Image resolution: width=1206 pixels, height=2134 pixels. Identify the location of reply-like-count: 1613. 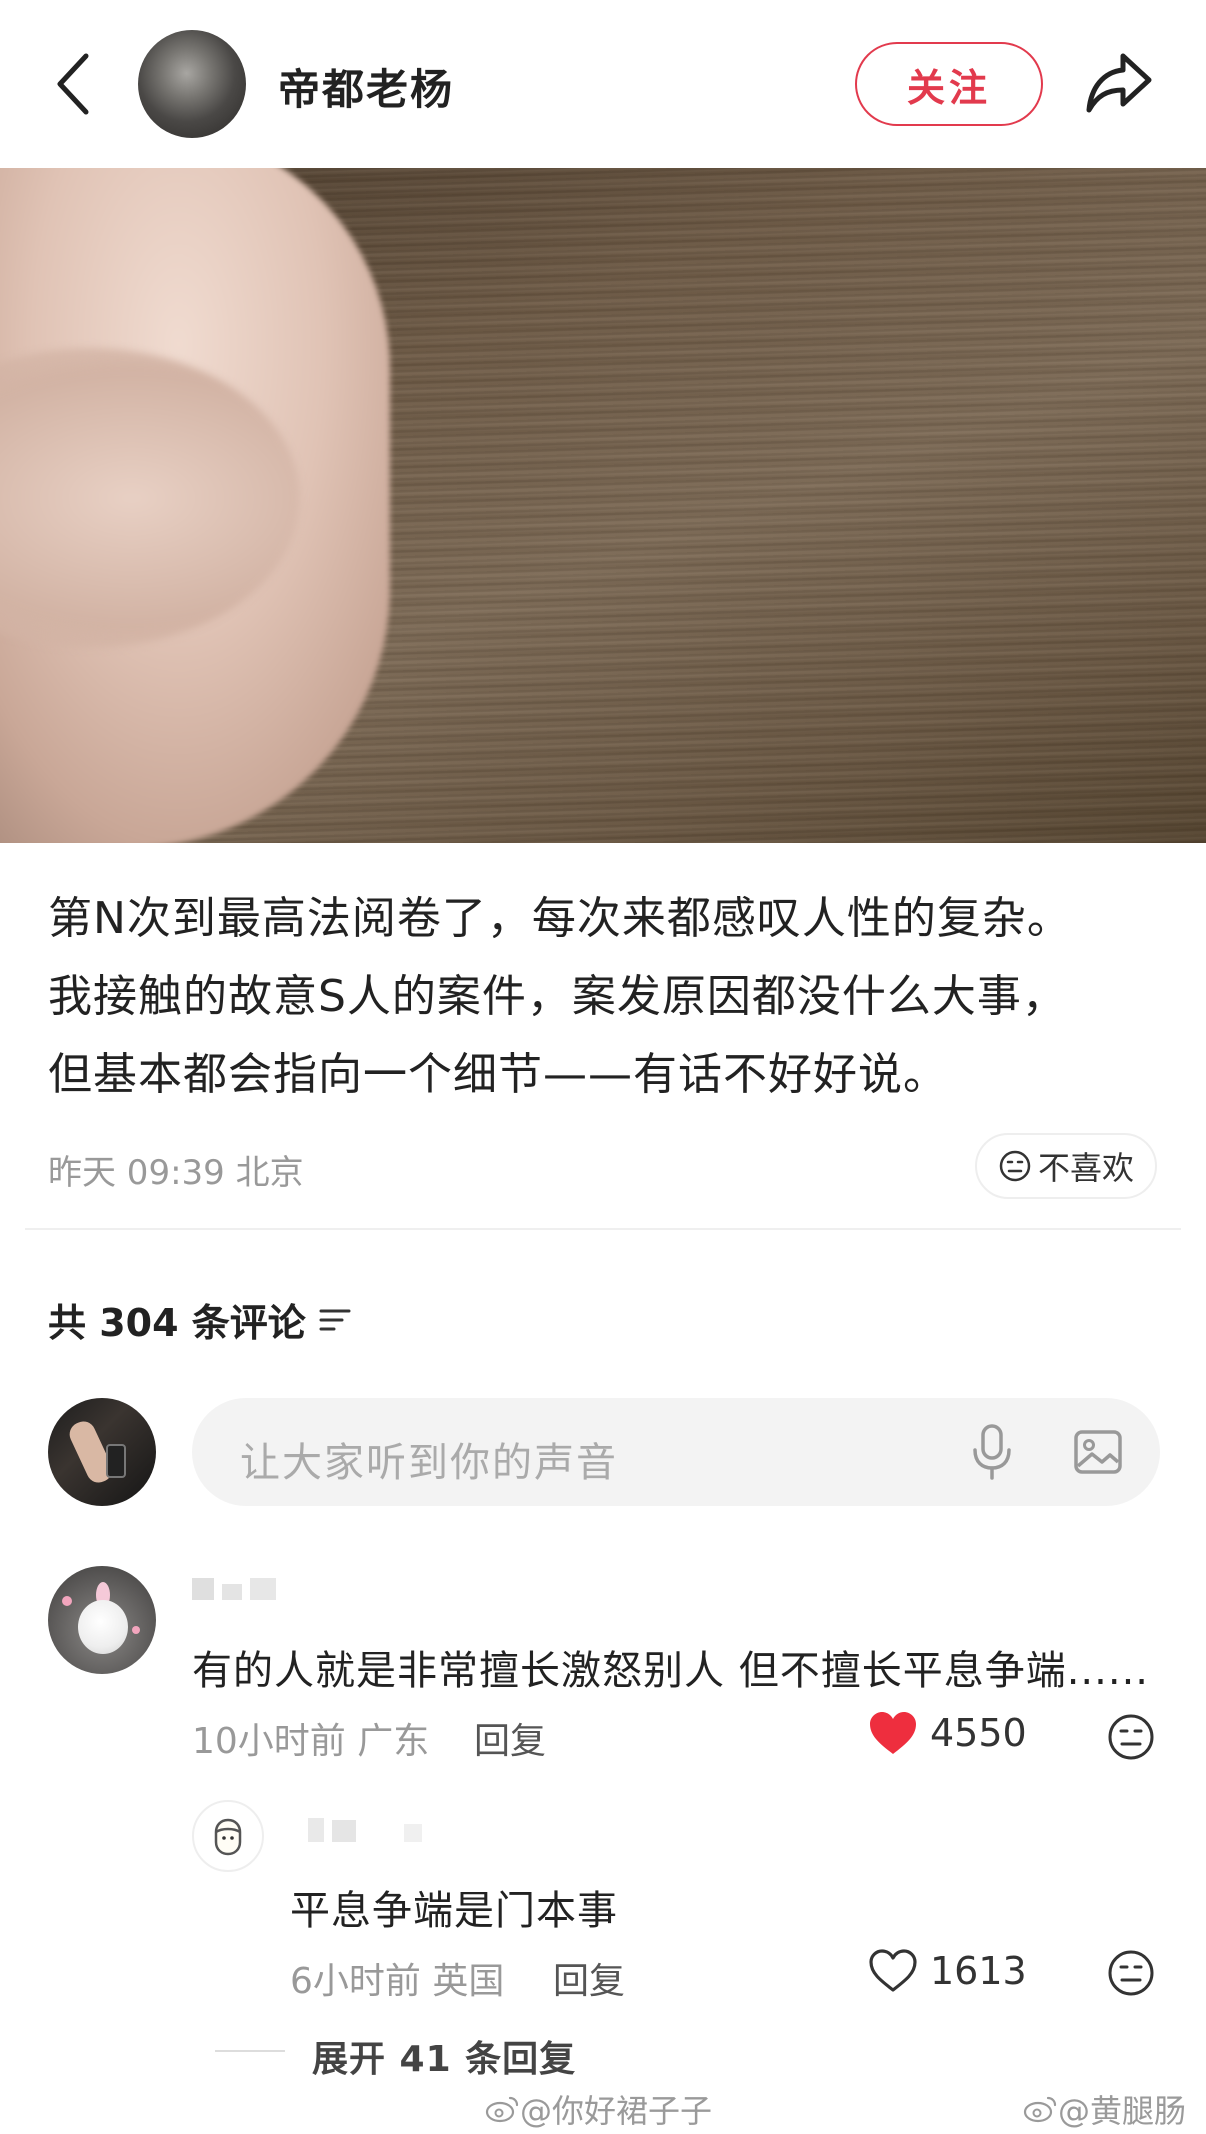
(978, 1971).